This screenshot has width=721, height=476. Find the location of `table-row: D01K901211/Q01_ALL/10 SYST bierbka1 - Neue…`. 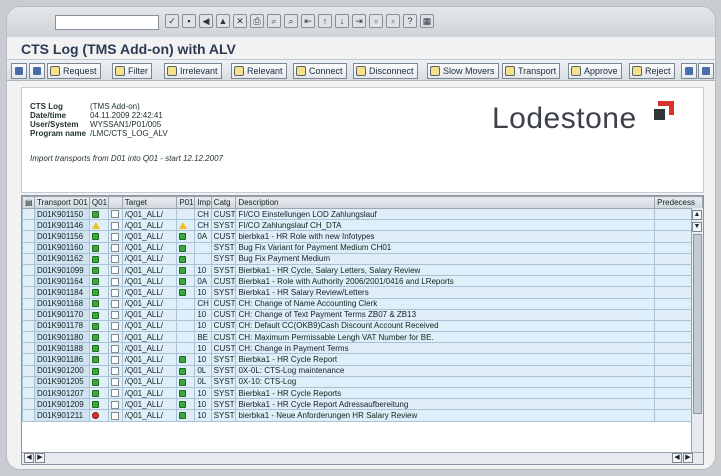

table-row: D01K901211/Q01_ALL/10 SYST bierbka1 - Neue… is located at coordinates (362, 415).